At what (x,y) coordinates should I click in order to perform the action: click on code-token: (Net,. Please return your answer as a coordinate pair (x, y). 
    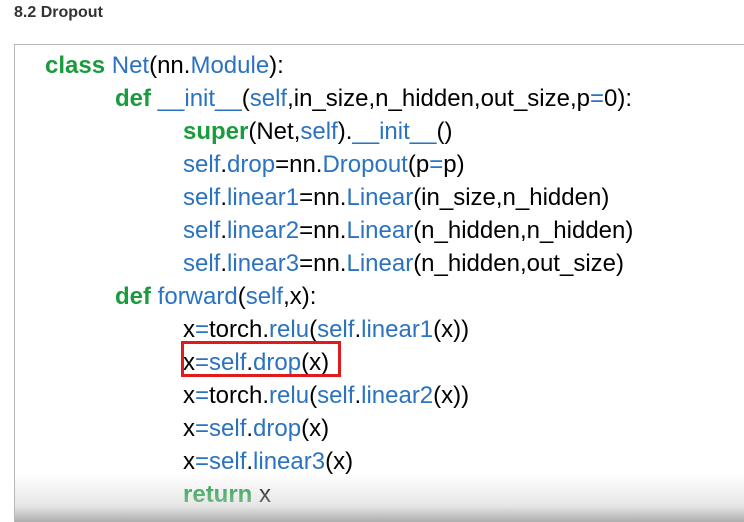
    Looking at the image, I should click on (274, 131).